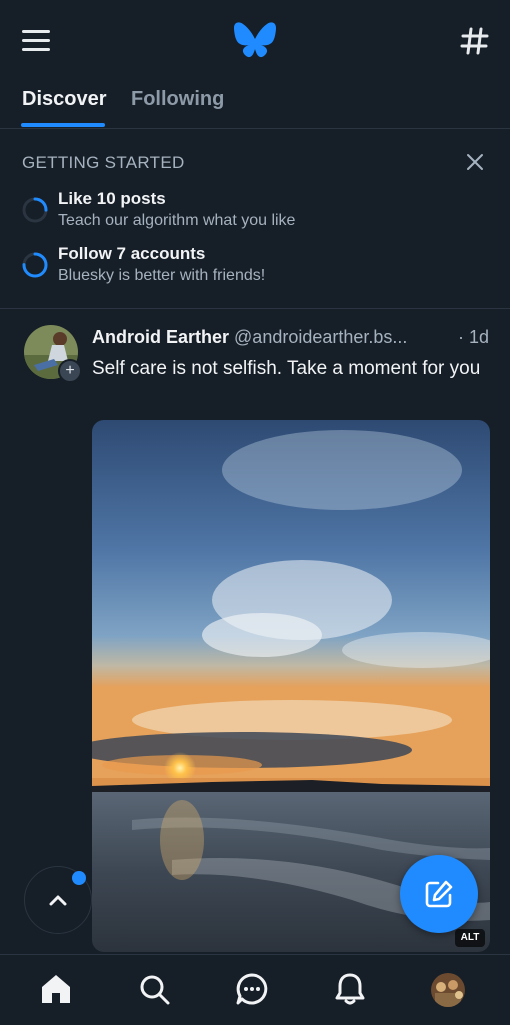 This screenshot has height=1025, width=510. Describe the element at coordinates (475, 162) in the screenshot. I see `close-icon` at that location.